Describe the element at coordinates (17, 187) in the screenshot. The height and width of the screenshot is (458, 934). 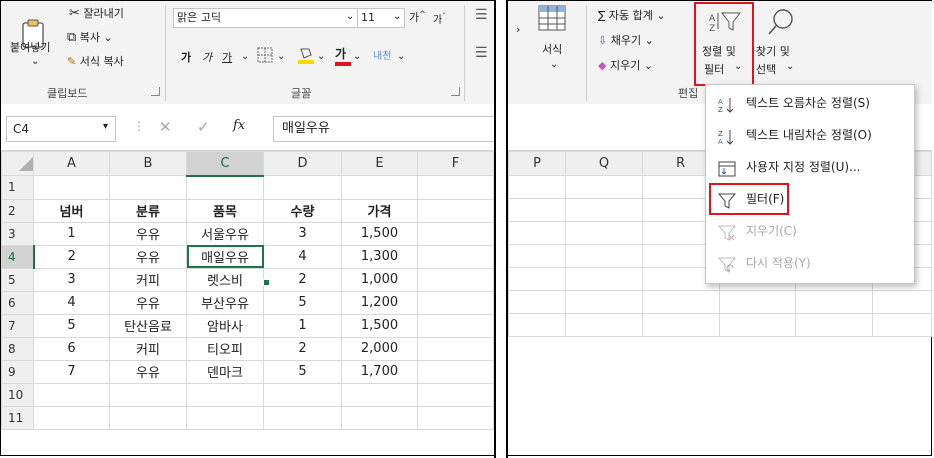
I see `row-header: 1` at that location.